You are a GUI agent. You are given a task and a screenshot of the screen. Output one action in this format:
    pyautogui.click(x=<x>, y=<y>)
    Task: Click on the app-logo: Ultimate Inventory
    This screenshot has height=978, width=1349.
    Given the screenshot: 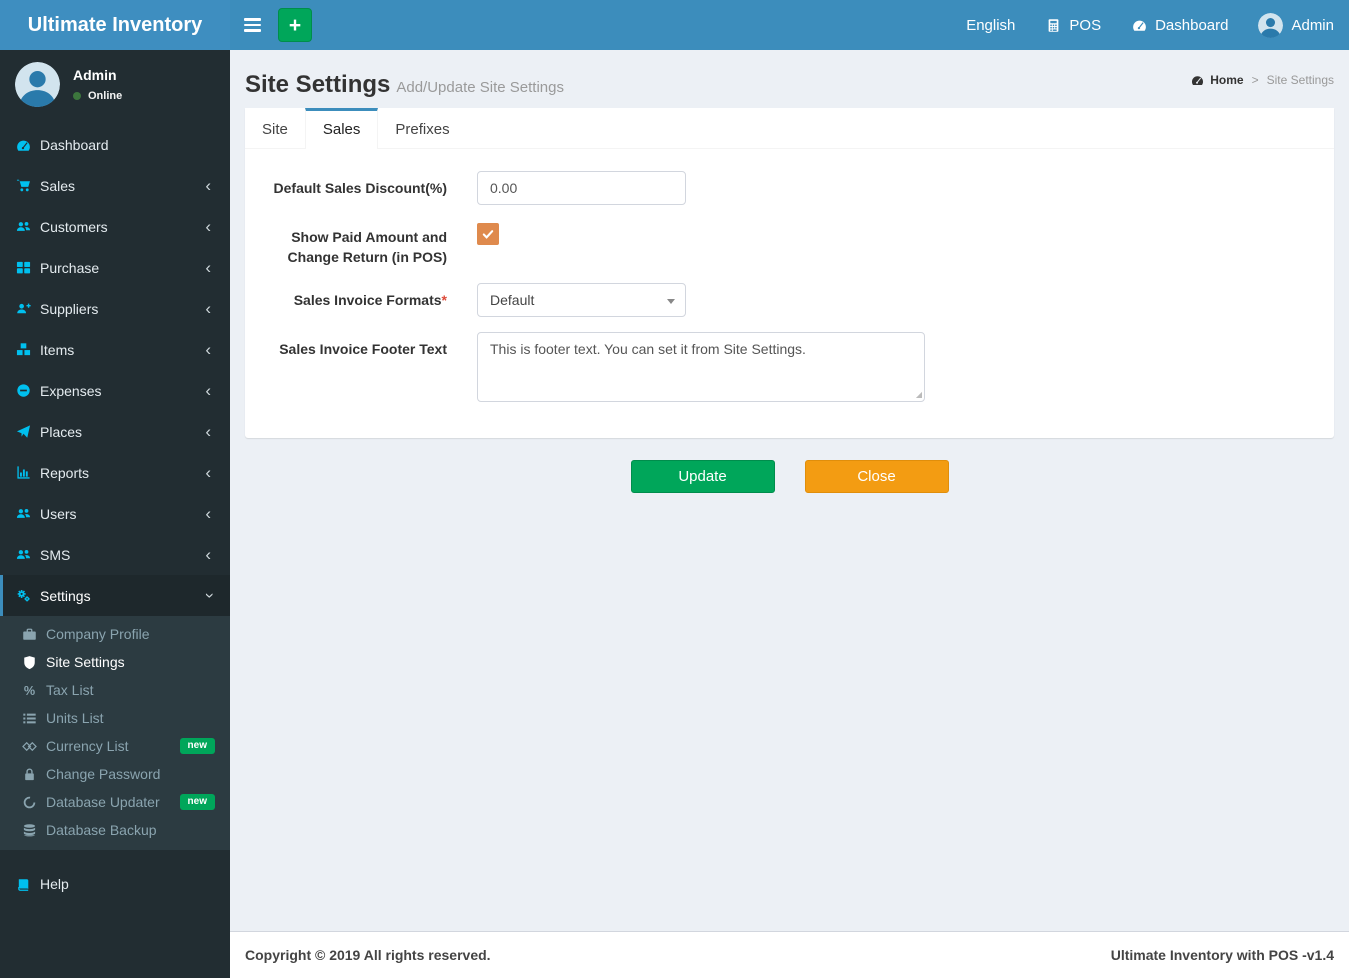 What is the action you would take?
    pyautogui.click(x=115, y=25)
    